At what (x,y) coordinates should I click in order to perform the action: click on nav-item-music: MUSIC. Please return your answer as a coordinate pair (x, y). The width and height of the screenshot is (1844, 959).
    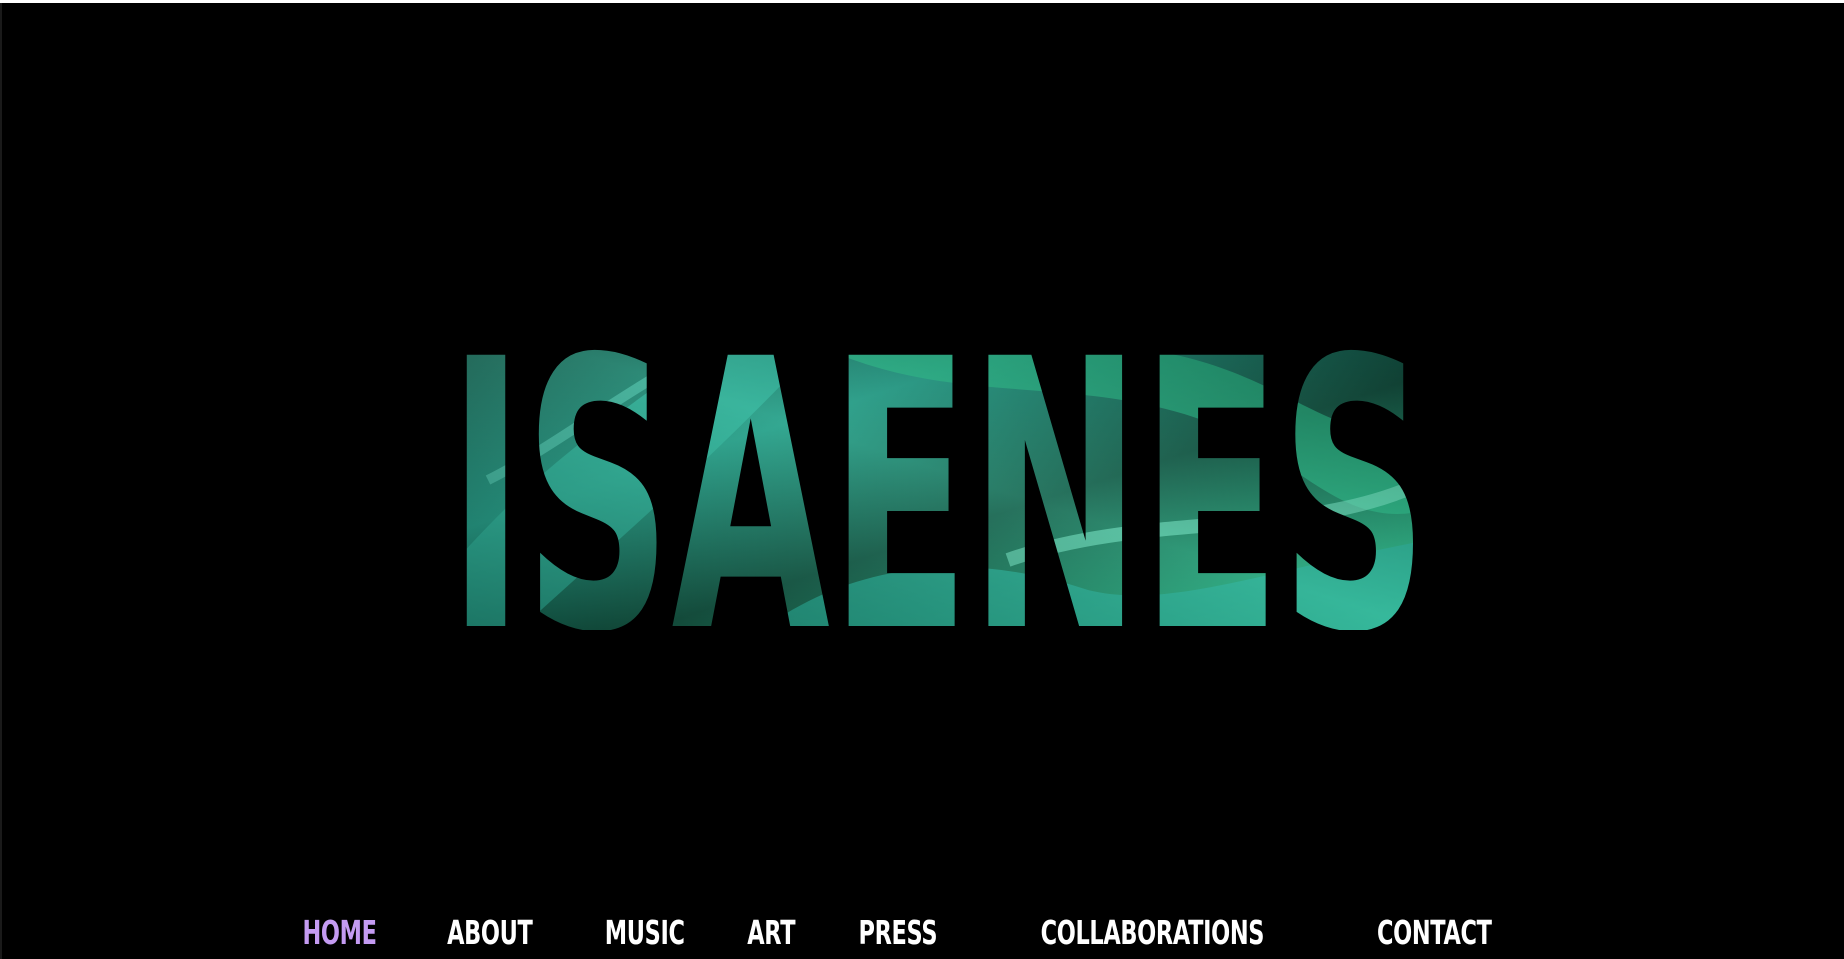
    Looking at the image, I should click on (645, 932).